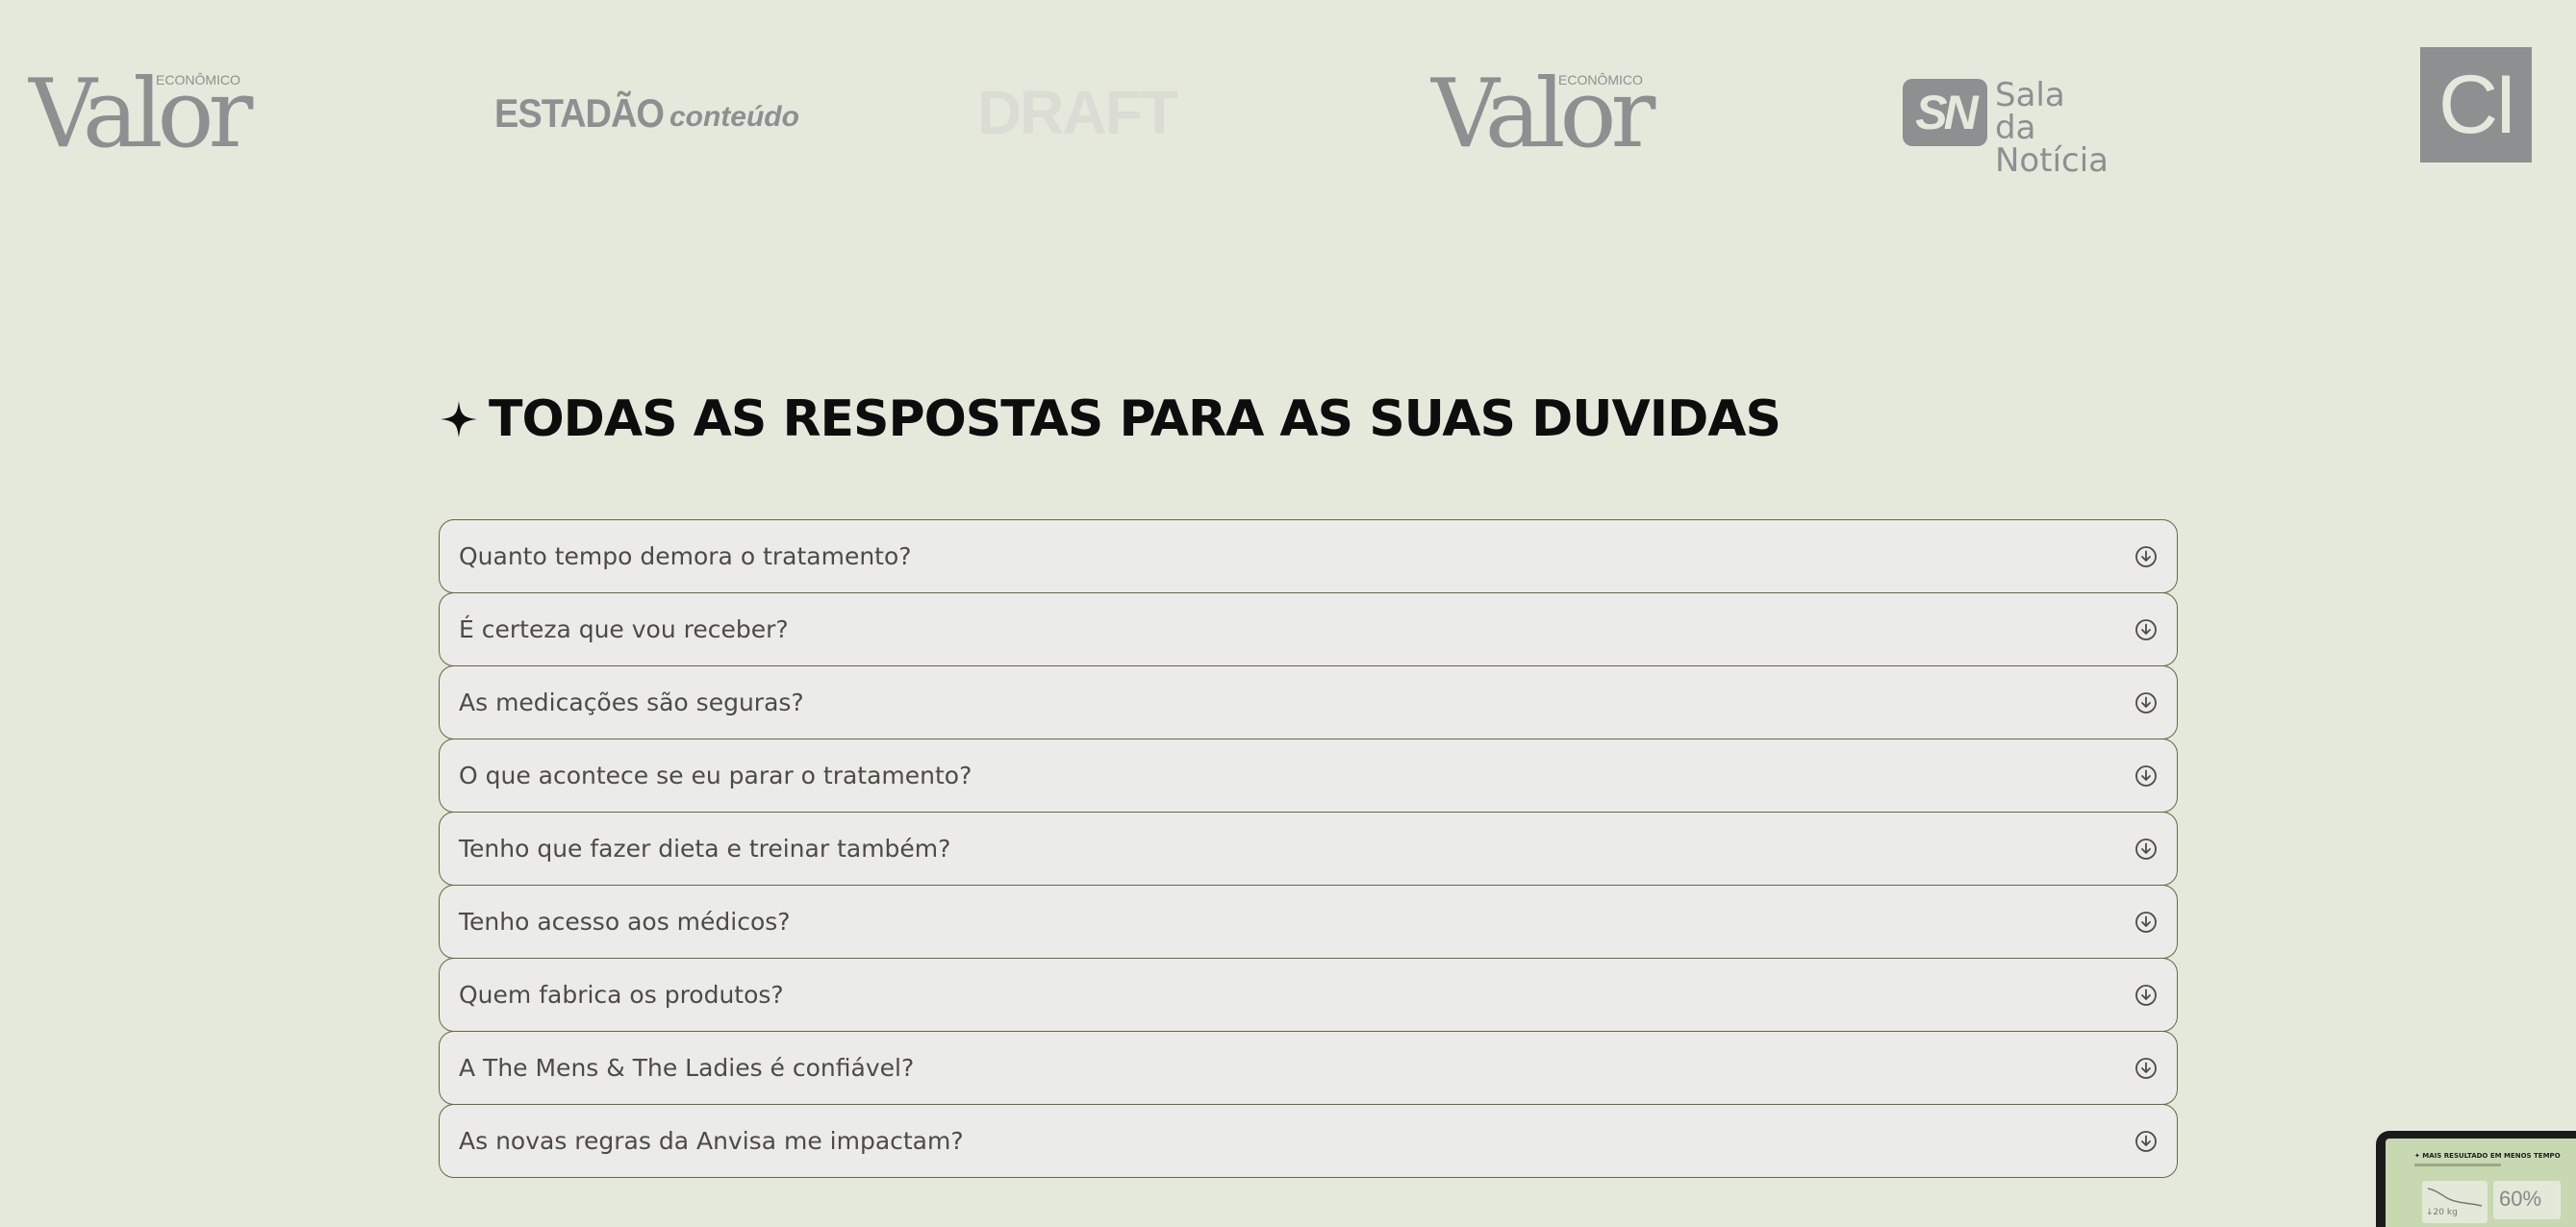  What do you see at coordinates (1309, 776) in the screenshot?
I see `faq-item: O que acontece se eu parar o tratamento?` at bounding box center [1309, 776].